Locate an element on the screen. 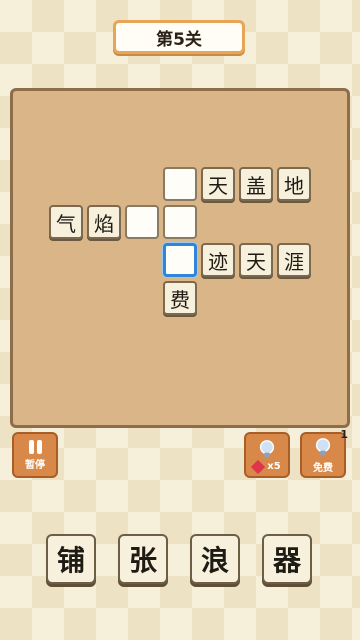  hint-button-free: 1 免费 is located at coordinates (324, 453).